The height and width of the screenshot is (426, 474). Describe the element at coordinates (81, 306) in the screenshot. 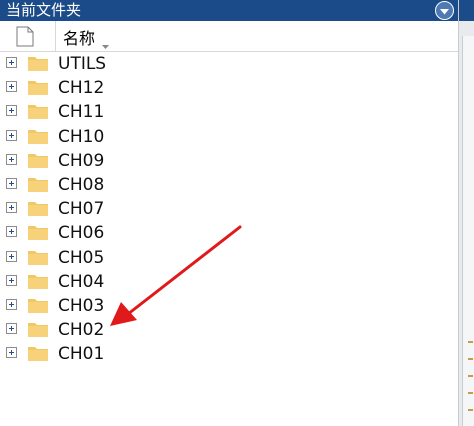

I see `folder-label: CH03` at that location.